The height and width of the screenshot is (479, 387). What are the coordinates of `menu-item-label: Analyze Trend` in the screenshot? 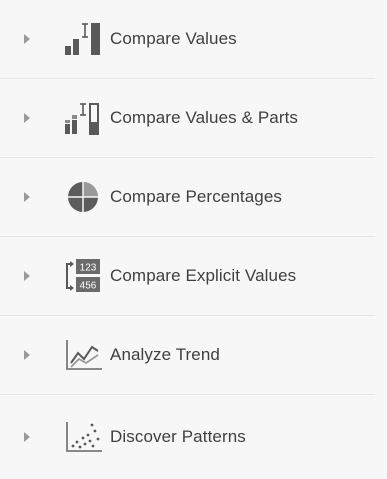 It's located at (165, 354).